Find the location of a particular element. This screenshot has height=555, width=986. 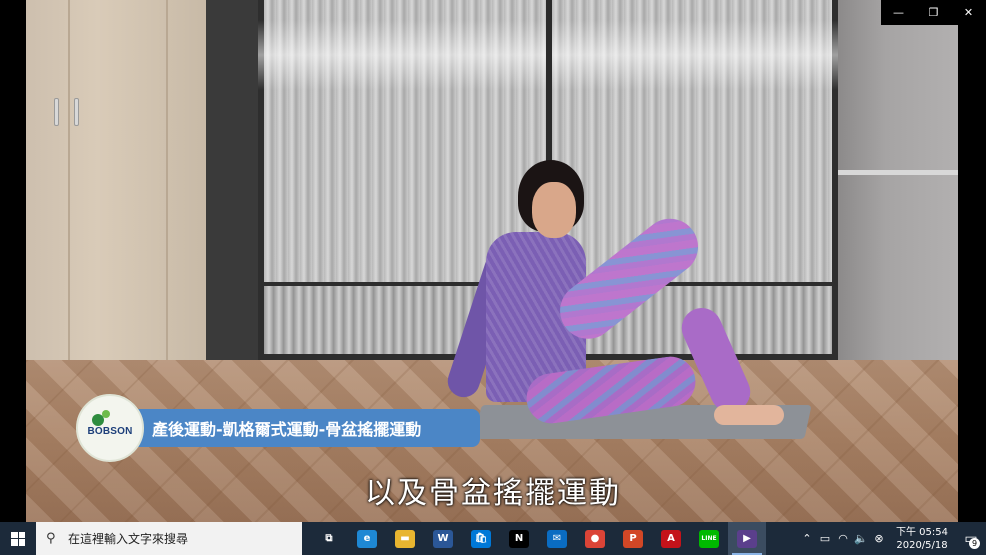

dark-pillar is located at coordinates (232, 180).